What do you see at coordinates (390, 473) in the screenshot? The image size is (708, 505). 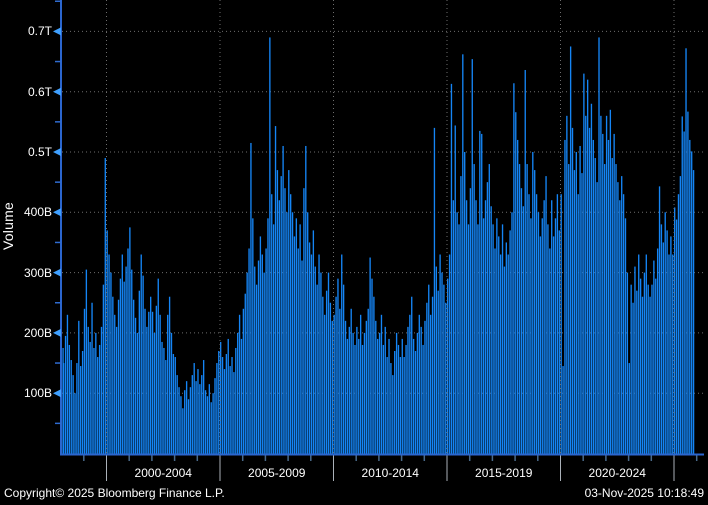 I see `x-section-label: 2010-2014` at bounding box center [390, 473].